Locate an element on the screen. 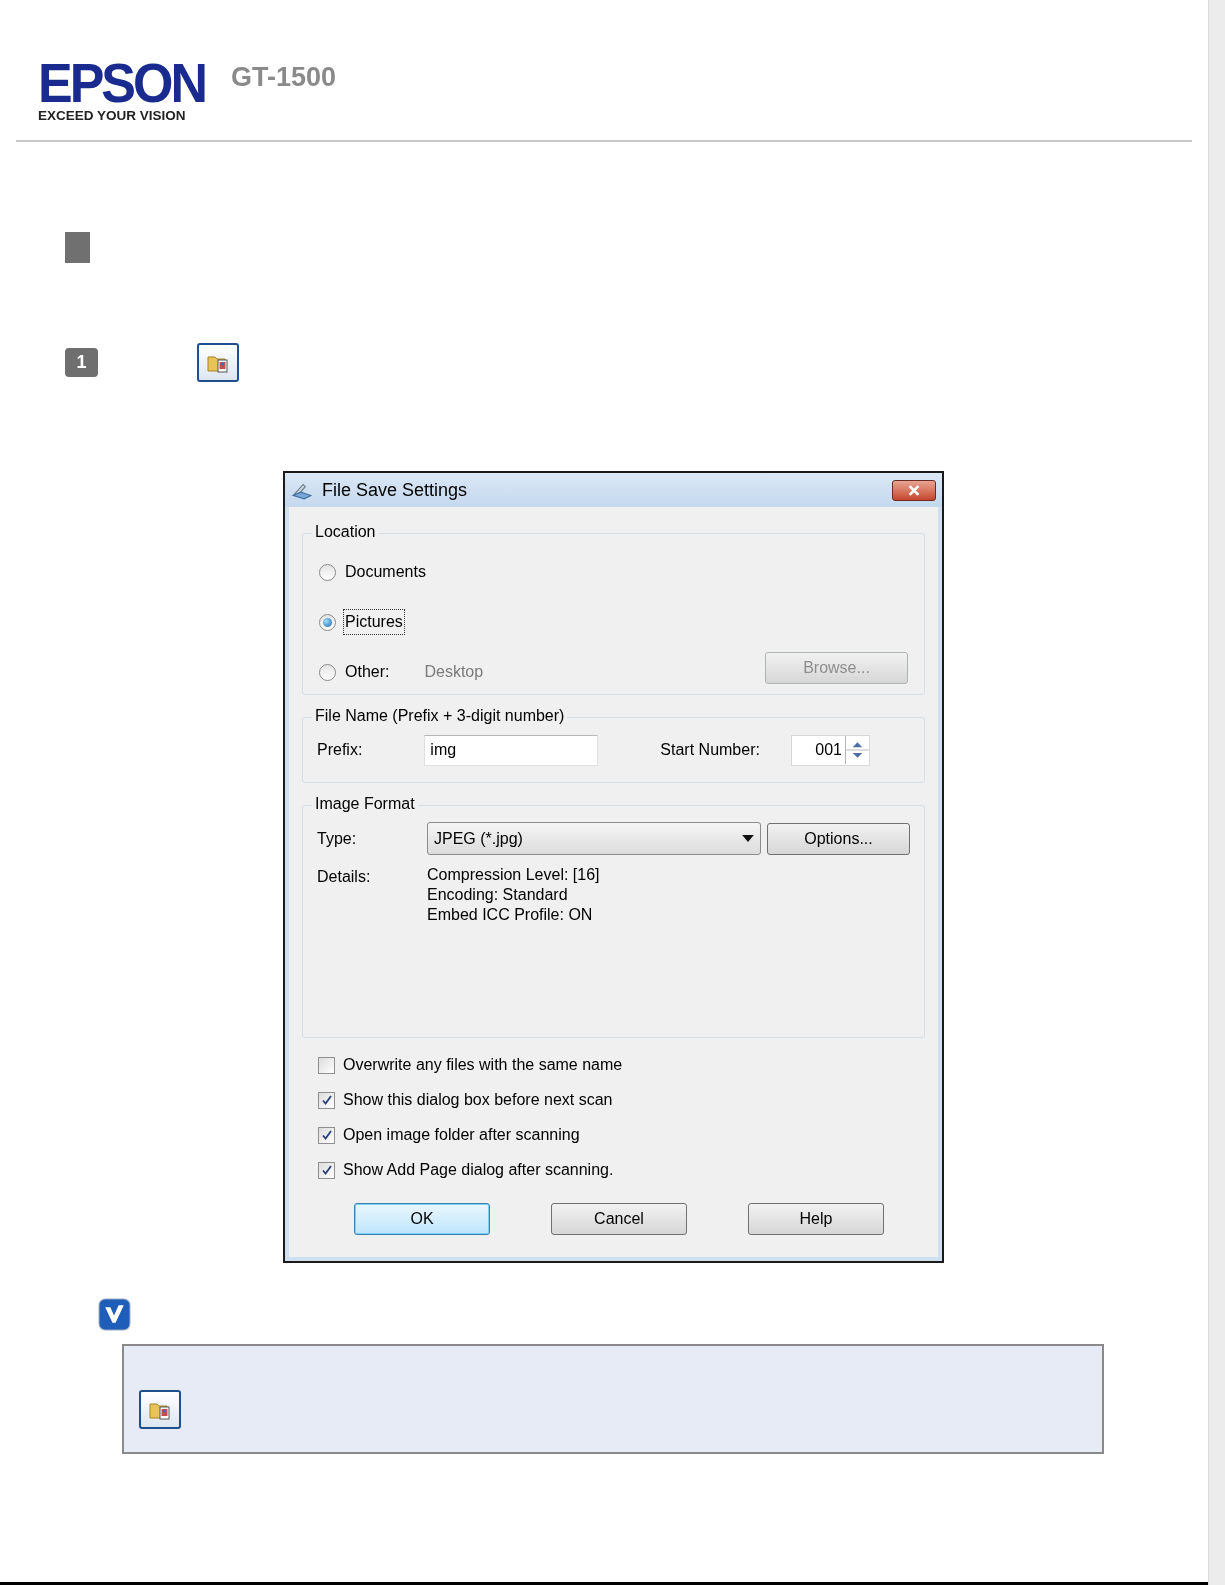 The height and width of the screenshot is (1585, 1225). group-label: Image Format is located at coordinates (365, 804).